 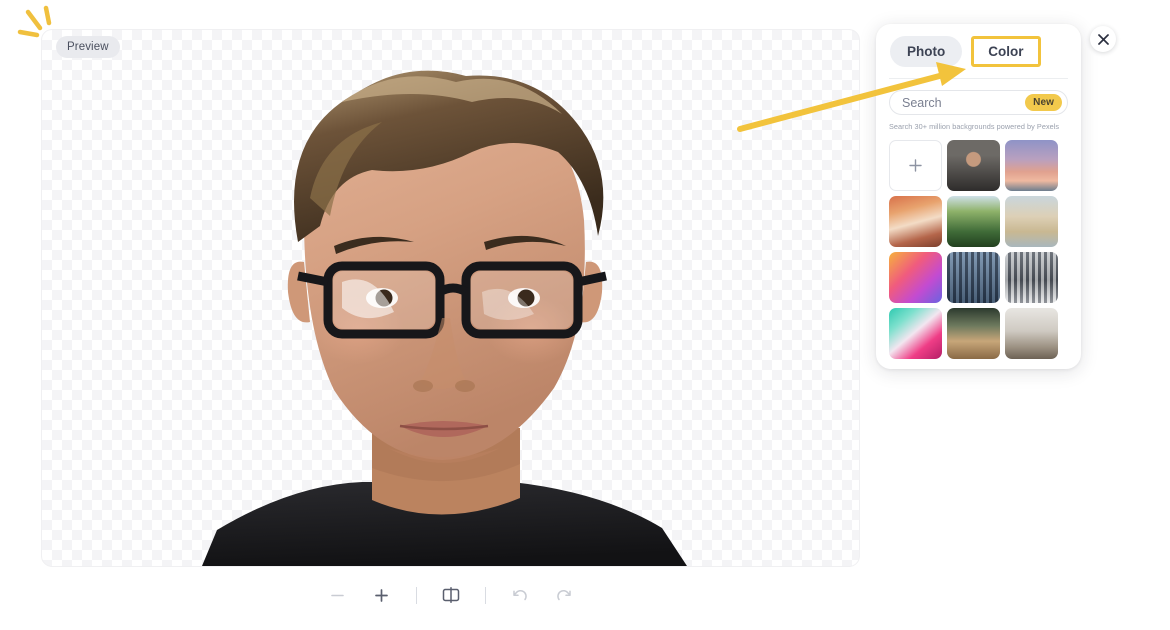 What do you see at coordinates (973, 221) in the screenshot?
I see `thumb-jungle` at bounding box center [973, 221].